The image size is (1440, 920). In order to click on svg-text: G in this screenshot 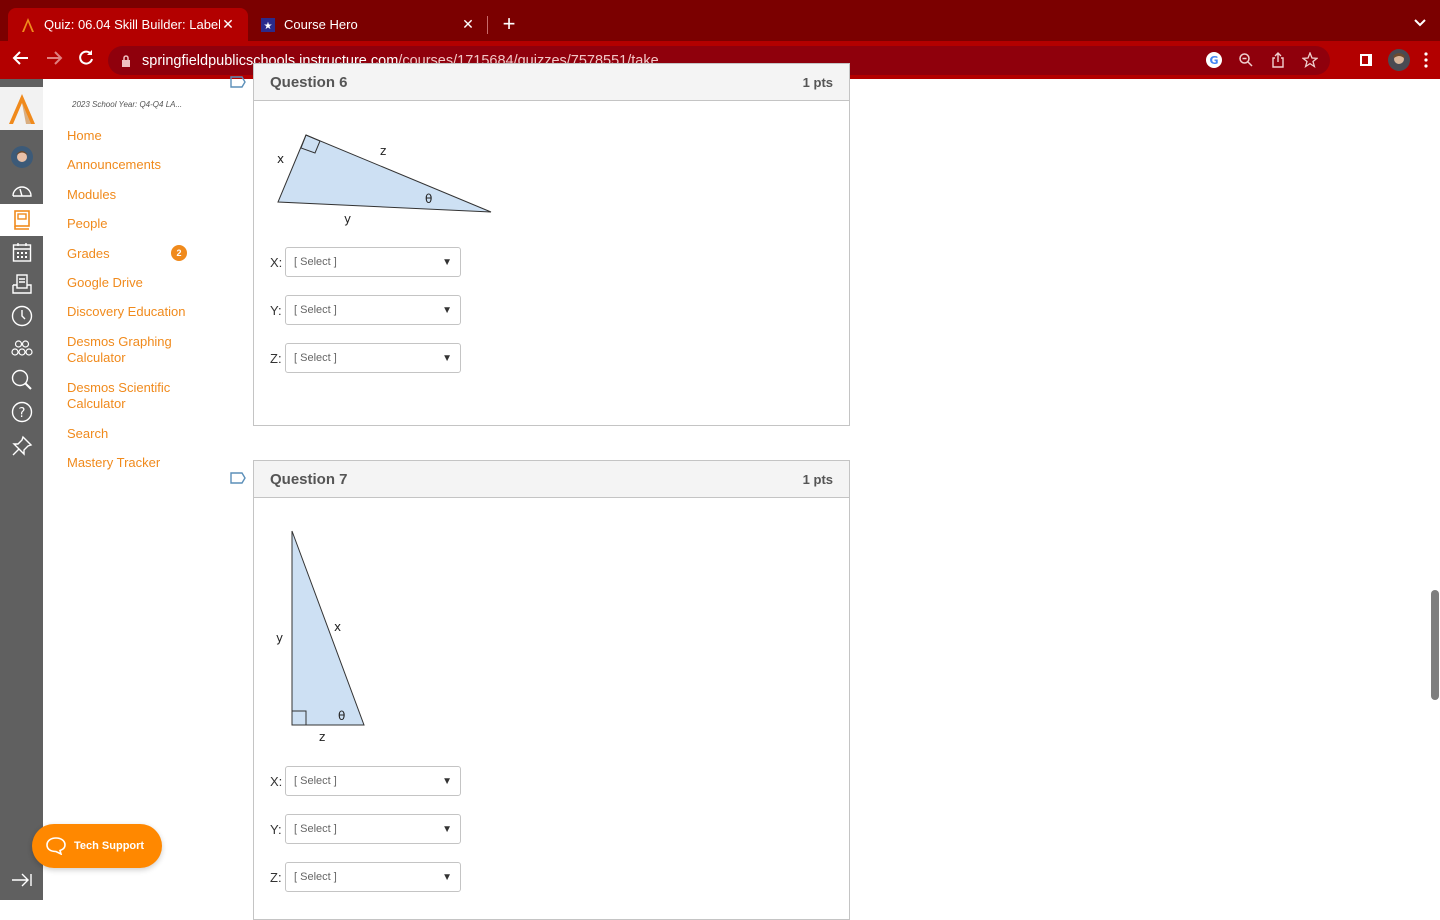, I will do `click(1213, 60)`.